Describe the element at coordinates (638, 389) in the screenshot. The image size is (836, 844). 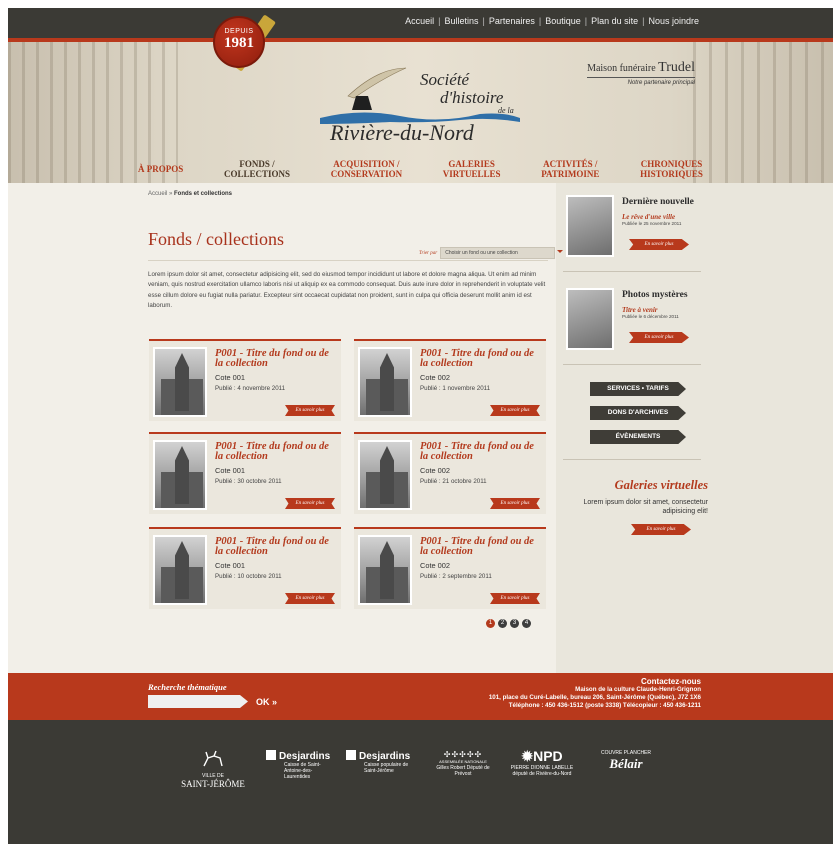
I see `services-tarifs-button: SERVICES • TARIFS` at that location.